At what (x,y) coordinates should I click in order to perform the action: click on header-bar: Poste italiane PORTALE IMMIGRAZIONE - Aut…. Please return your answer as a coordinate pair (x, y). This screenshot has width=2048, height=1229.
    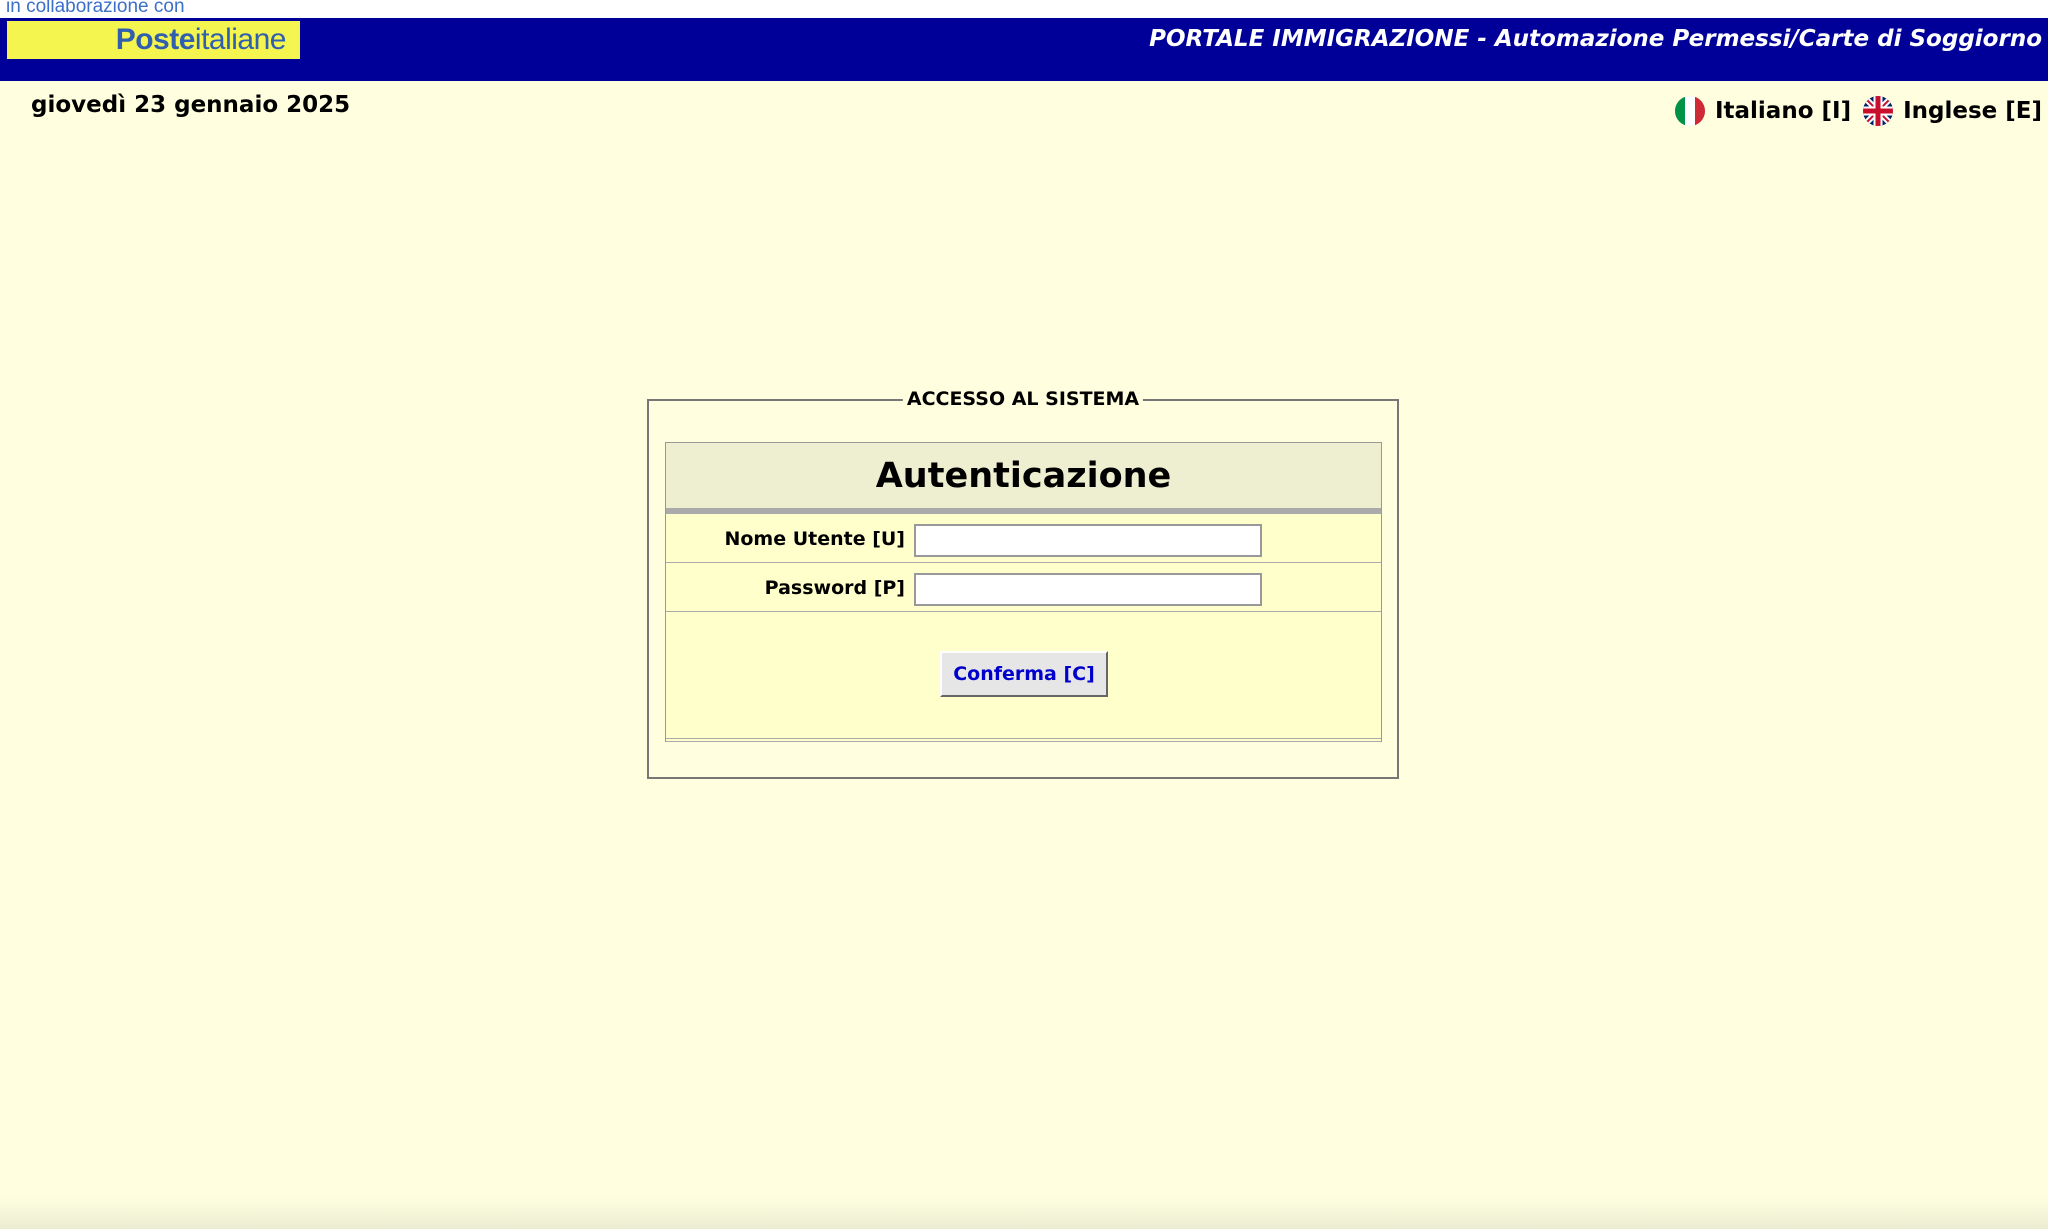
    Looking at the image, I should click on (1024, 49).